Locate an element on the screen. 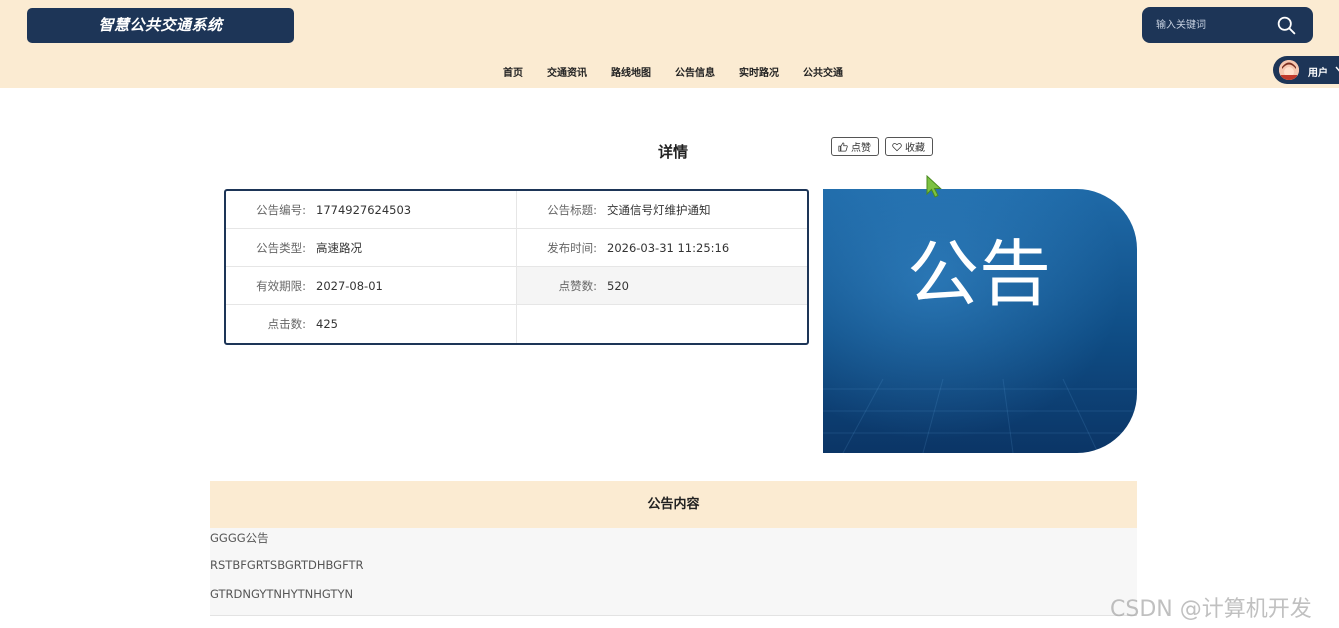  nav-item-public-transit: 公共交通 is located at coordinates (823, 72).